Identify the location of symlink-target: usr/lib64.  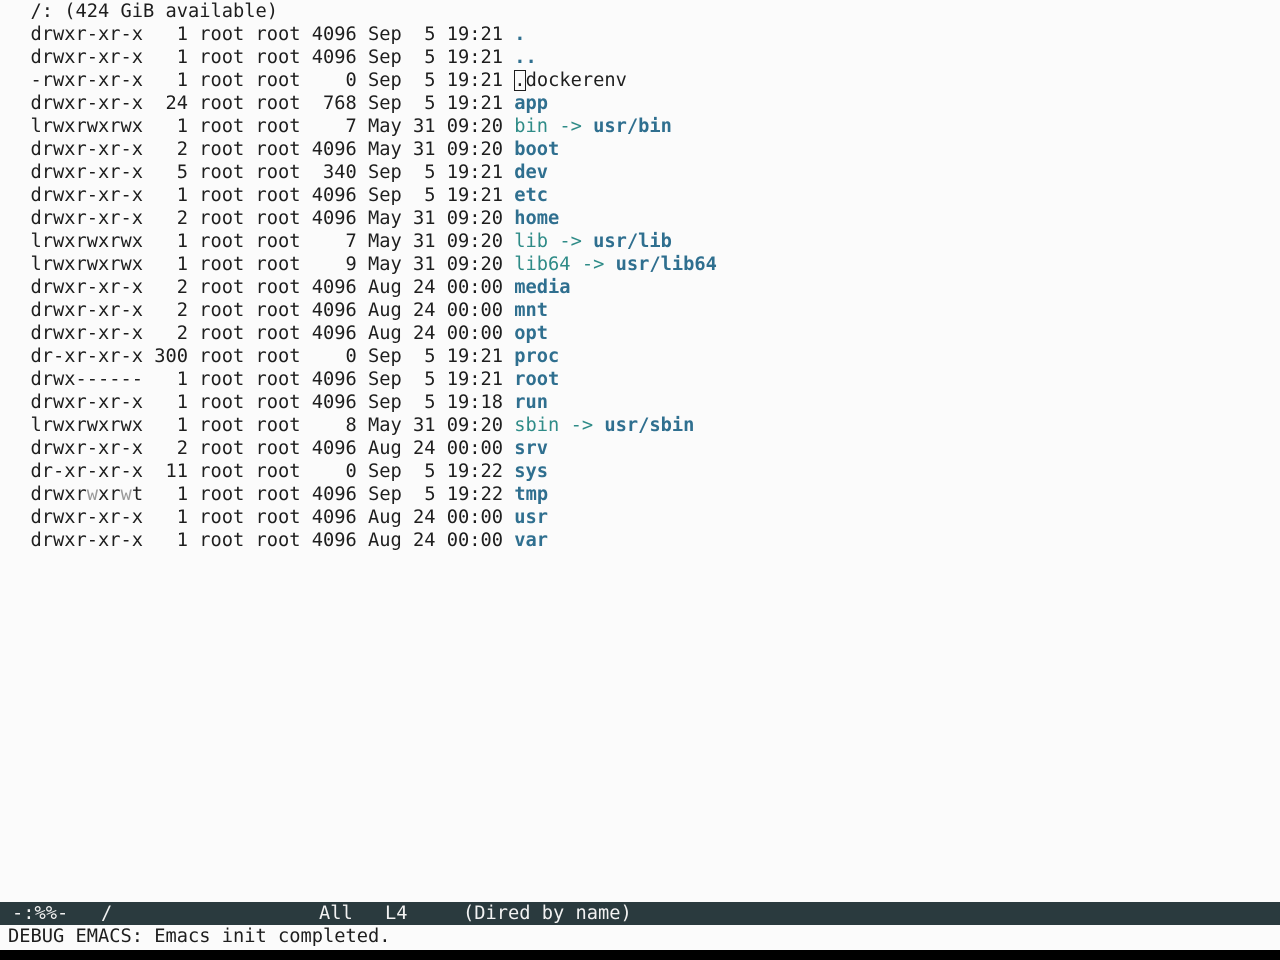
(666, 264).